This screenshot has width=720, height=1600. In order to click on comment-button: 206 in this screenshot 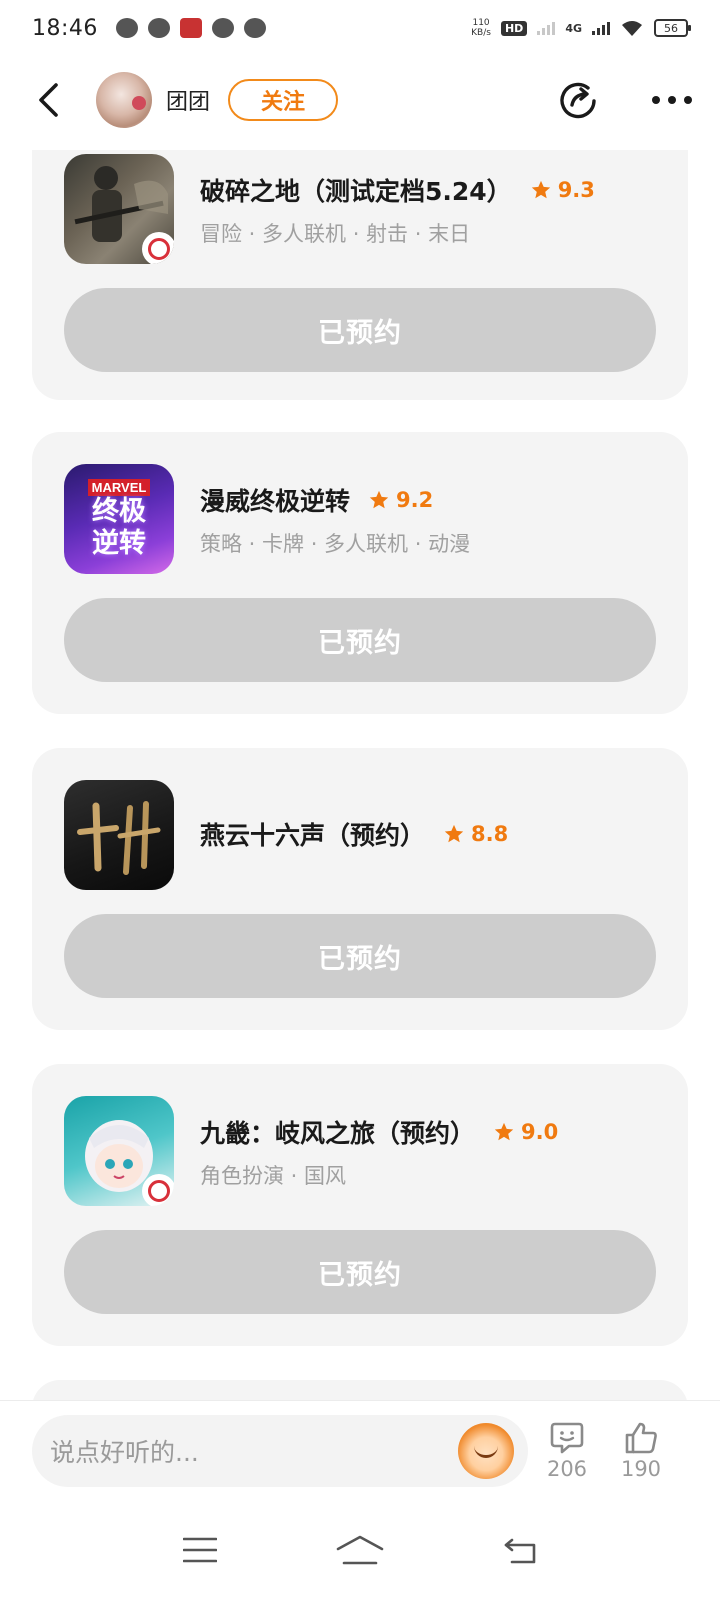, I will do `click(567, 1451)`.